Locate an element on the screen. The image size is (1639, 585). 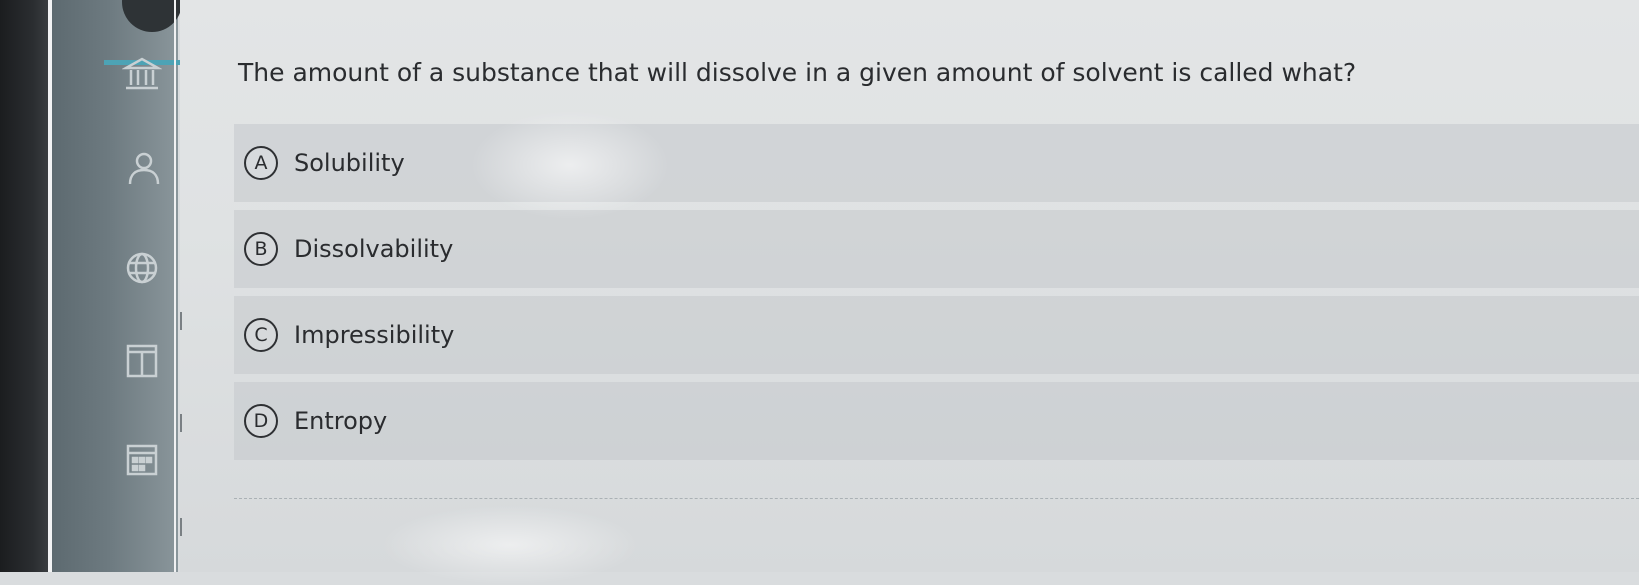
option-letter-badge: B is located at coordinates (261, 249).